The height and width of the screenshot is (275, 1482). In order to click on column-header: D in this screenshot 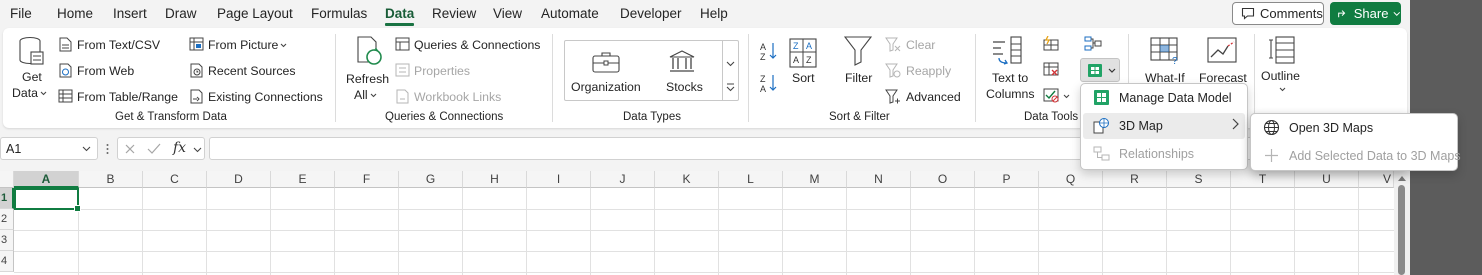, I will do `click(239, 179)`.